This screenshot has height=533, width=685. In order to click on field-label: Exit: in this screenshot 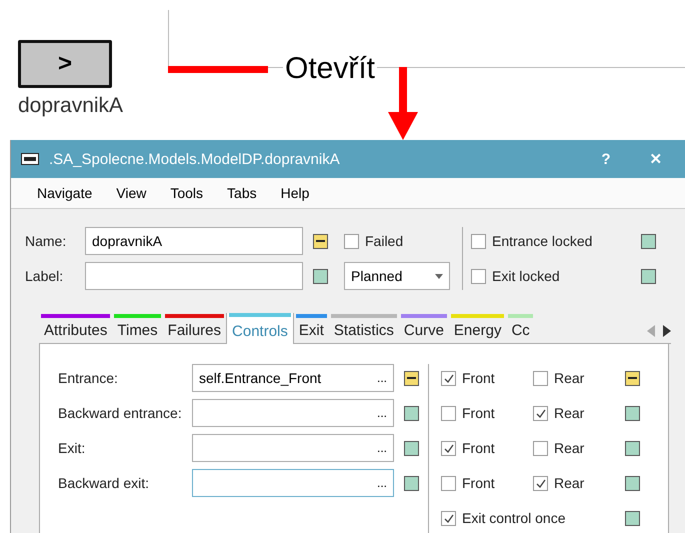, I will do `click(72, 448)`.